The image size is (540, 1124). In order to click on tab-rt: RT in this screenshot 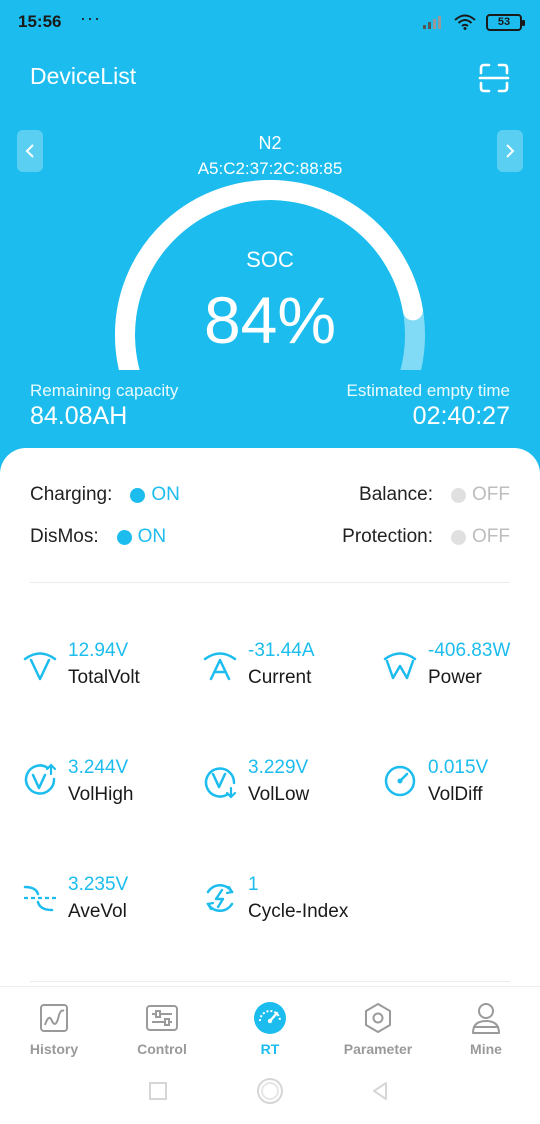, I will do `click(270, 1029)`.